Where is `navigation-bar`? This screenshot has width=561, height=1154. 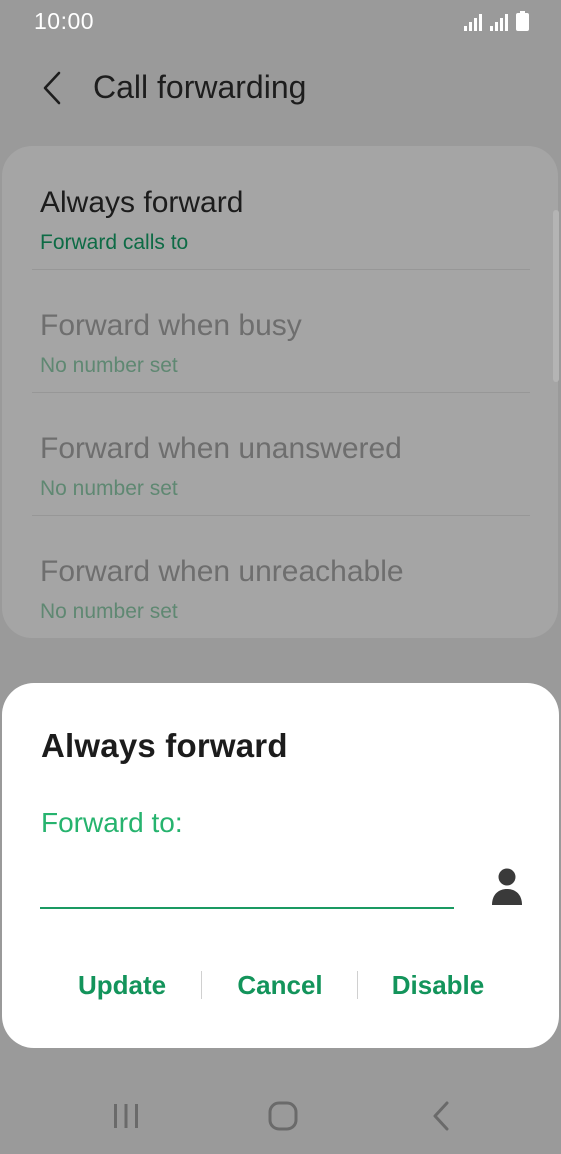
navigation-bar is located at coordinates (280, 1115).